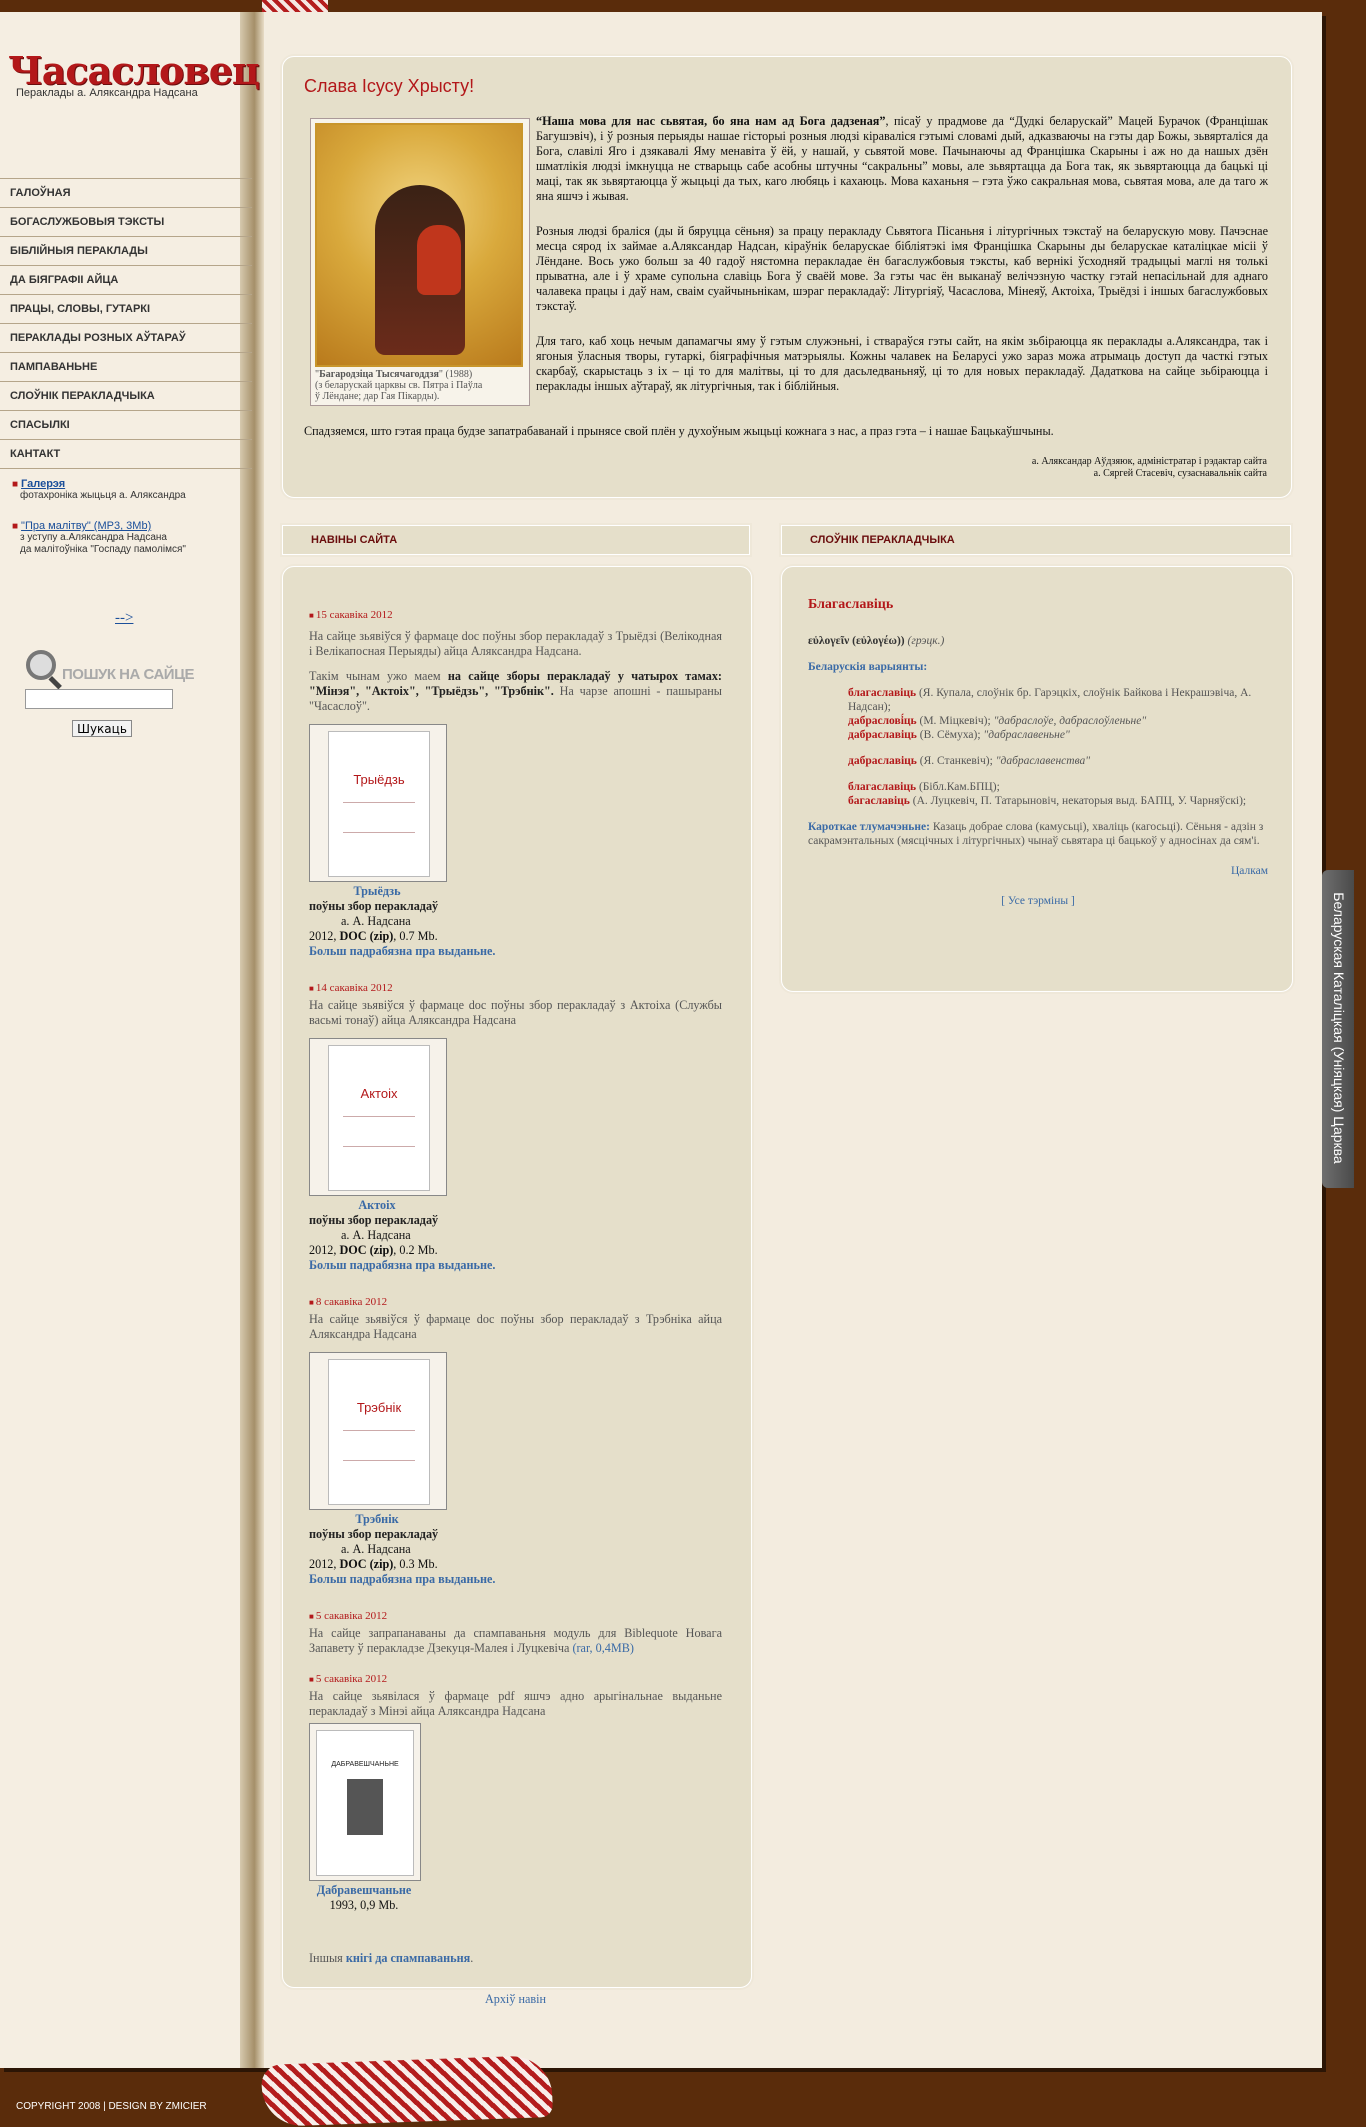 The width and height of the screenshot is (1366, 2127). Describe the element at coordinates (458, 374) in the screenshot. I see `icon-caption-year: (1988)` at that location.